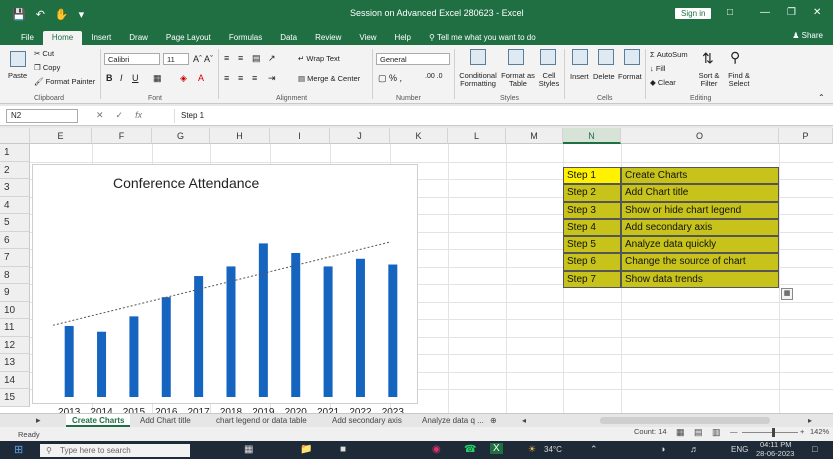  What do you see at coordinates (478, 80) in the screenshot?
I see `conditional-formatting-button: Conditional Formatting` at bounding box center [478, 80].